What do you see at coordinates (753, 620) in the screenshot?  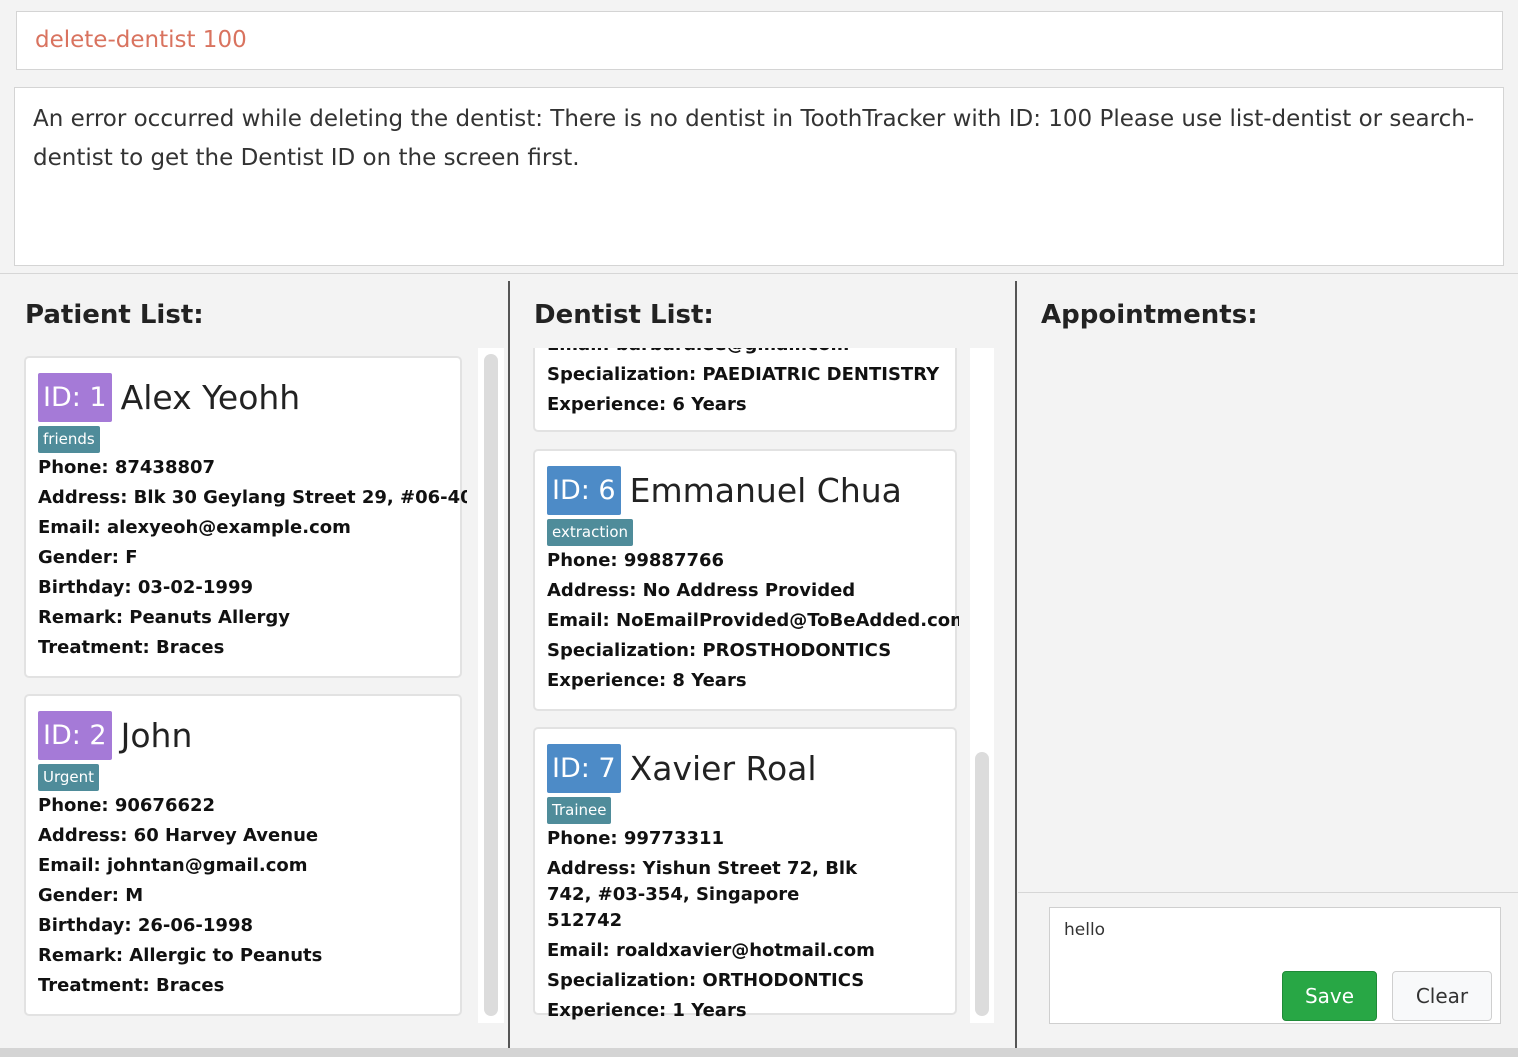 I see `dentist-email: Email: NoEmailProvided@ToBeAdded.com` at bounding box center [753, 620].